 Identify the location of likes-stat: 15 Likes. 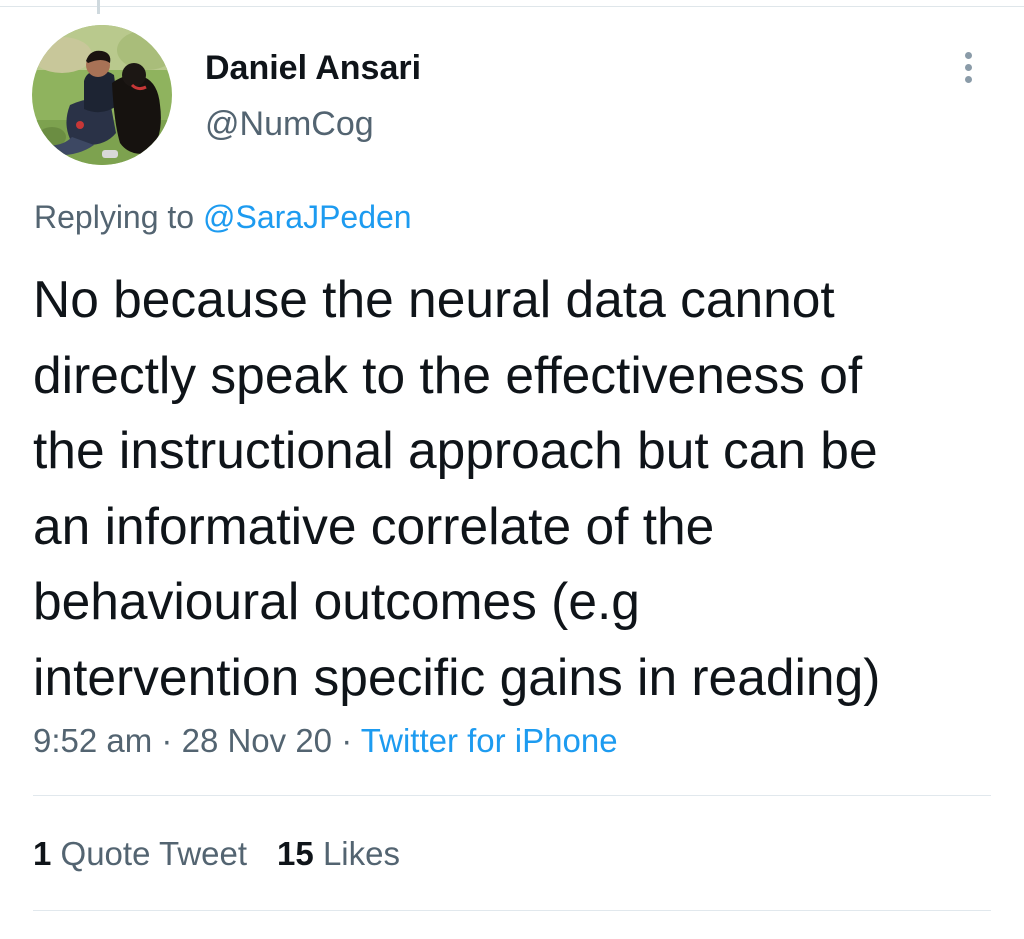
(338, 854).